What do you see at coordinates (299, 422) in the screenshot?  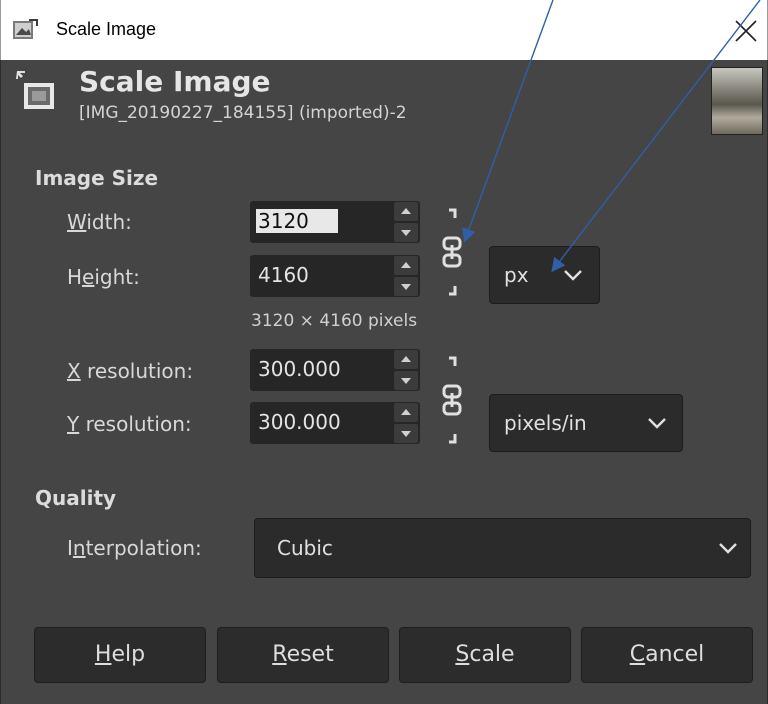 I see `y-resolution-value: 300.000` at bounding box center [299, 422].